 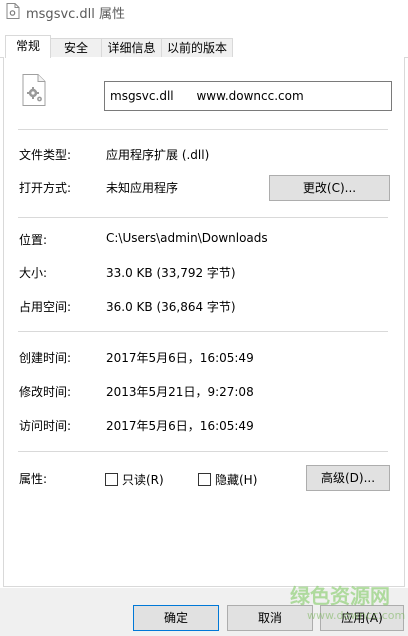 What do you see at coordinates (180, 392) in the screenshot?
I see `modified-value: 2013年5月21日，9:27:08` at bounding box center [180, 392].